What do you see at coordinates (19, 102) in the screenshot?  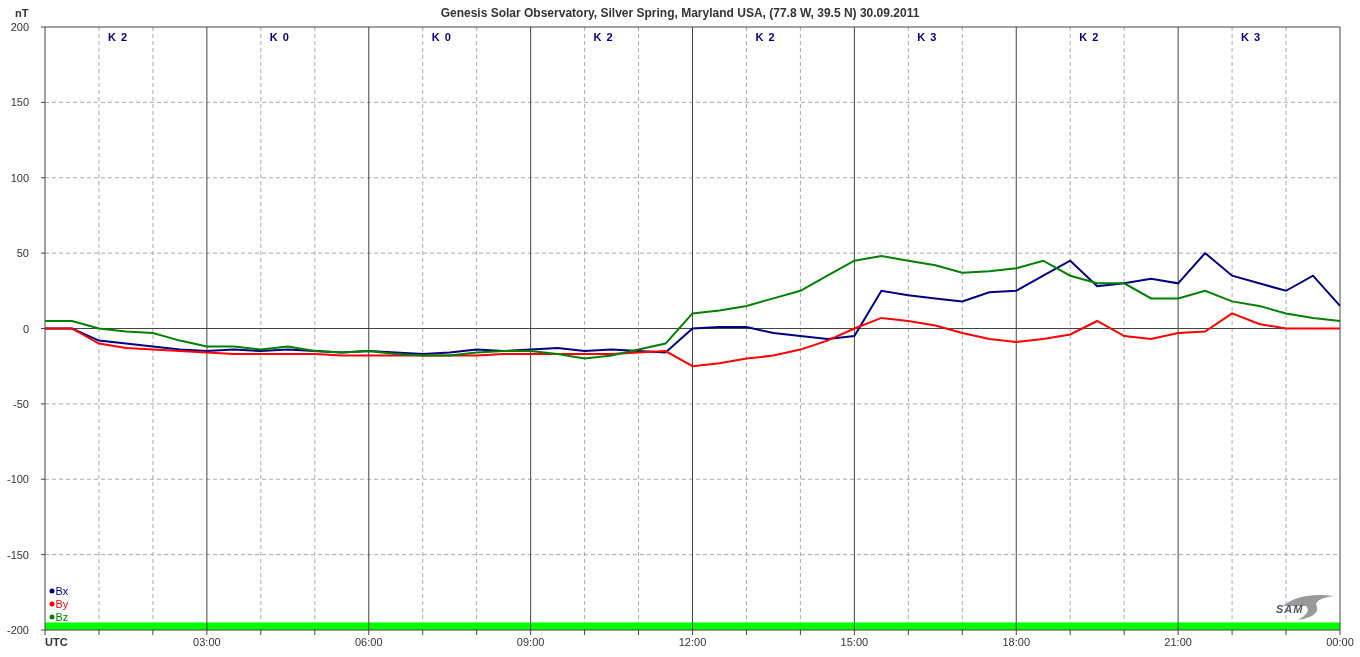 I see `y-tick-label: 150` at bounding box center [19, 102].